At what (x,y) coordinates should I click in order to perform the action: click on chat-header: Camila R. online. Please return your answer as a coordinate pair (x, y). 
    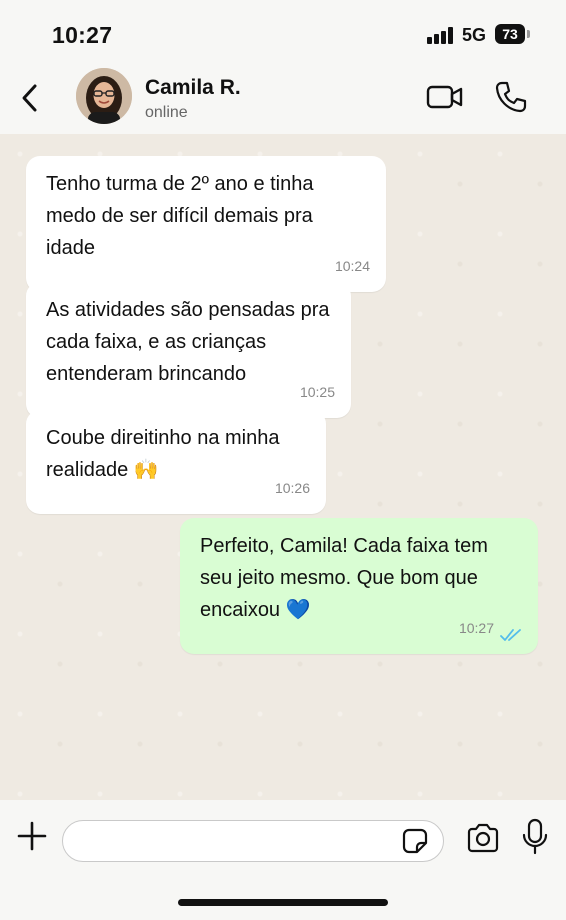
    Looking at the image, I should click on (283, 101).